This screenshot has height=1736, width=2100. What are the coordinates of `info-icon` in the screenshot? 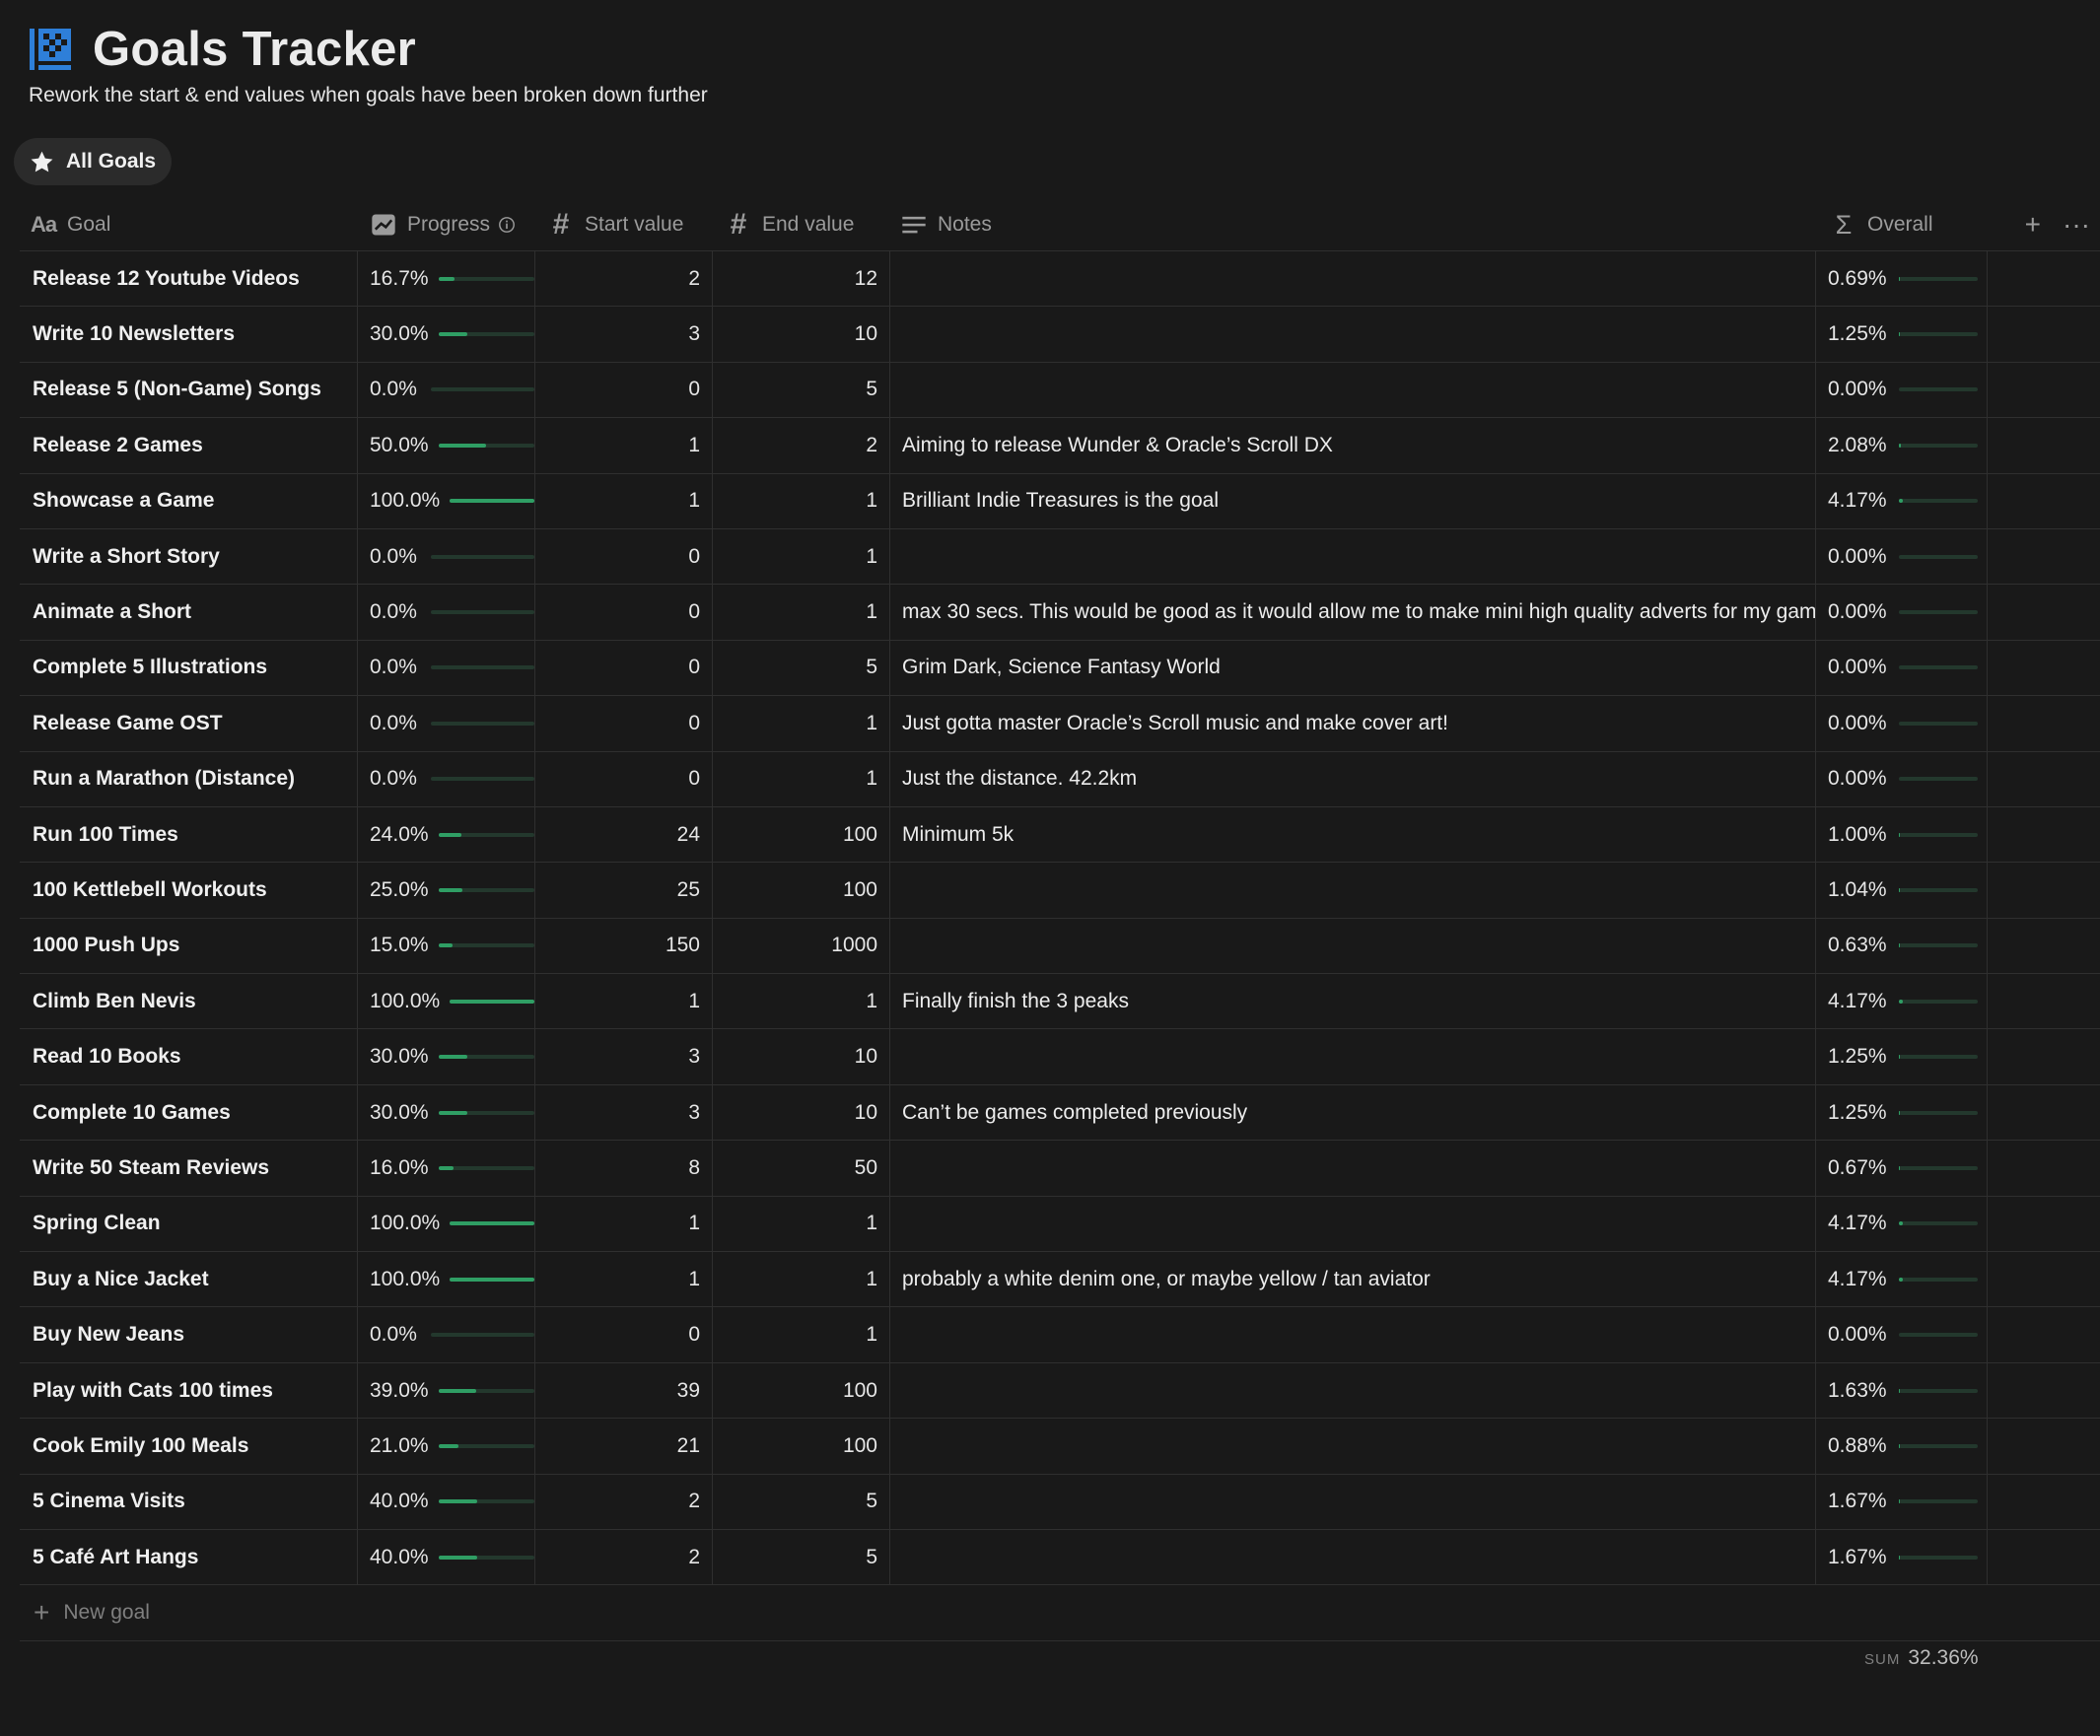 It's located at (507, 225).